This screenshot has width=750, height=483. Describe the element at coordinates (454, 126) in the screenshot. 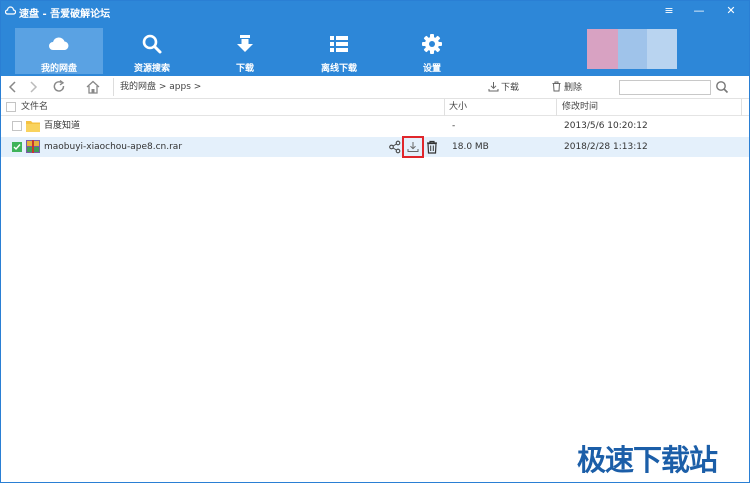

I see `file-size: -` at that location.